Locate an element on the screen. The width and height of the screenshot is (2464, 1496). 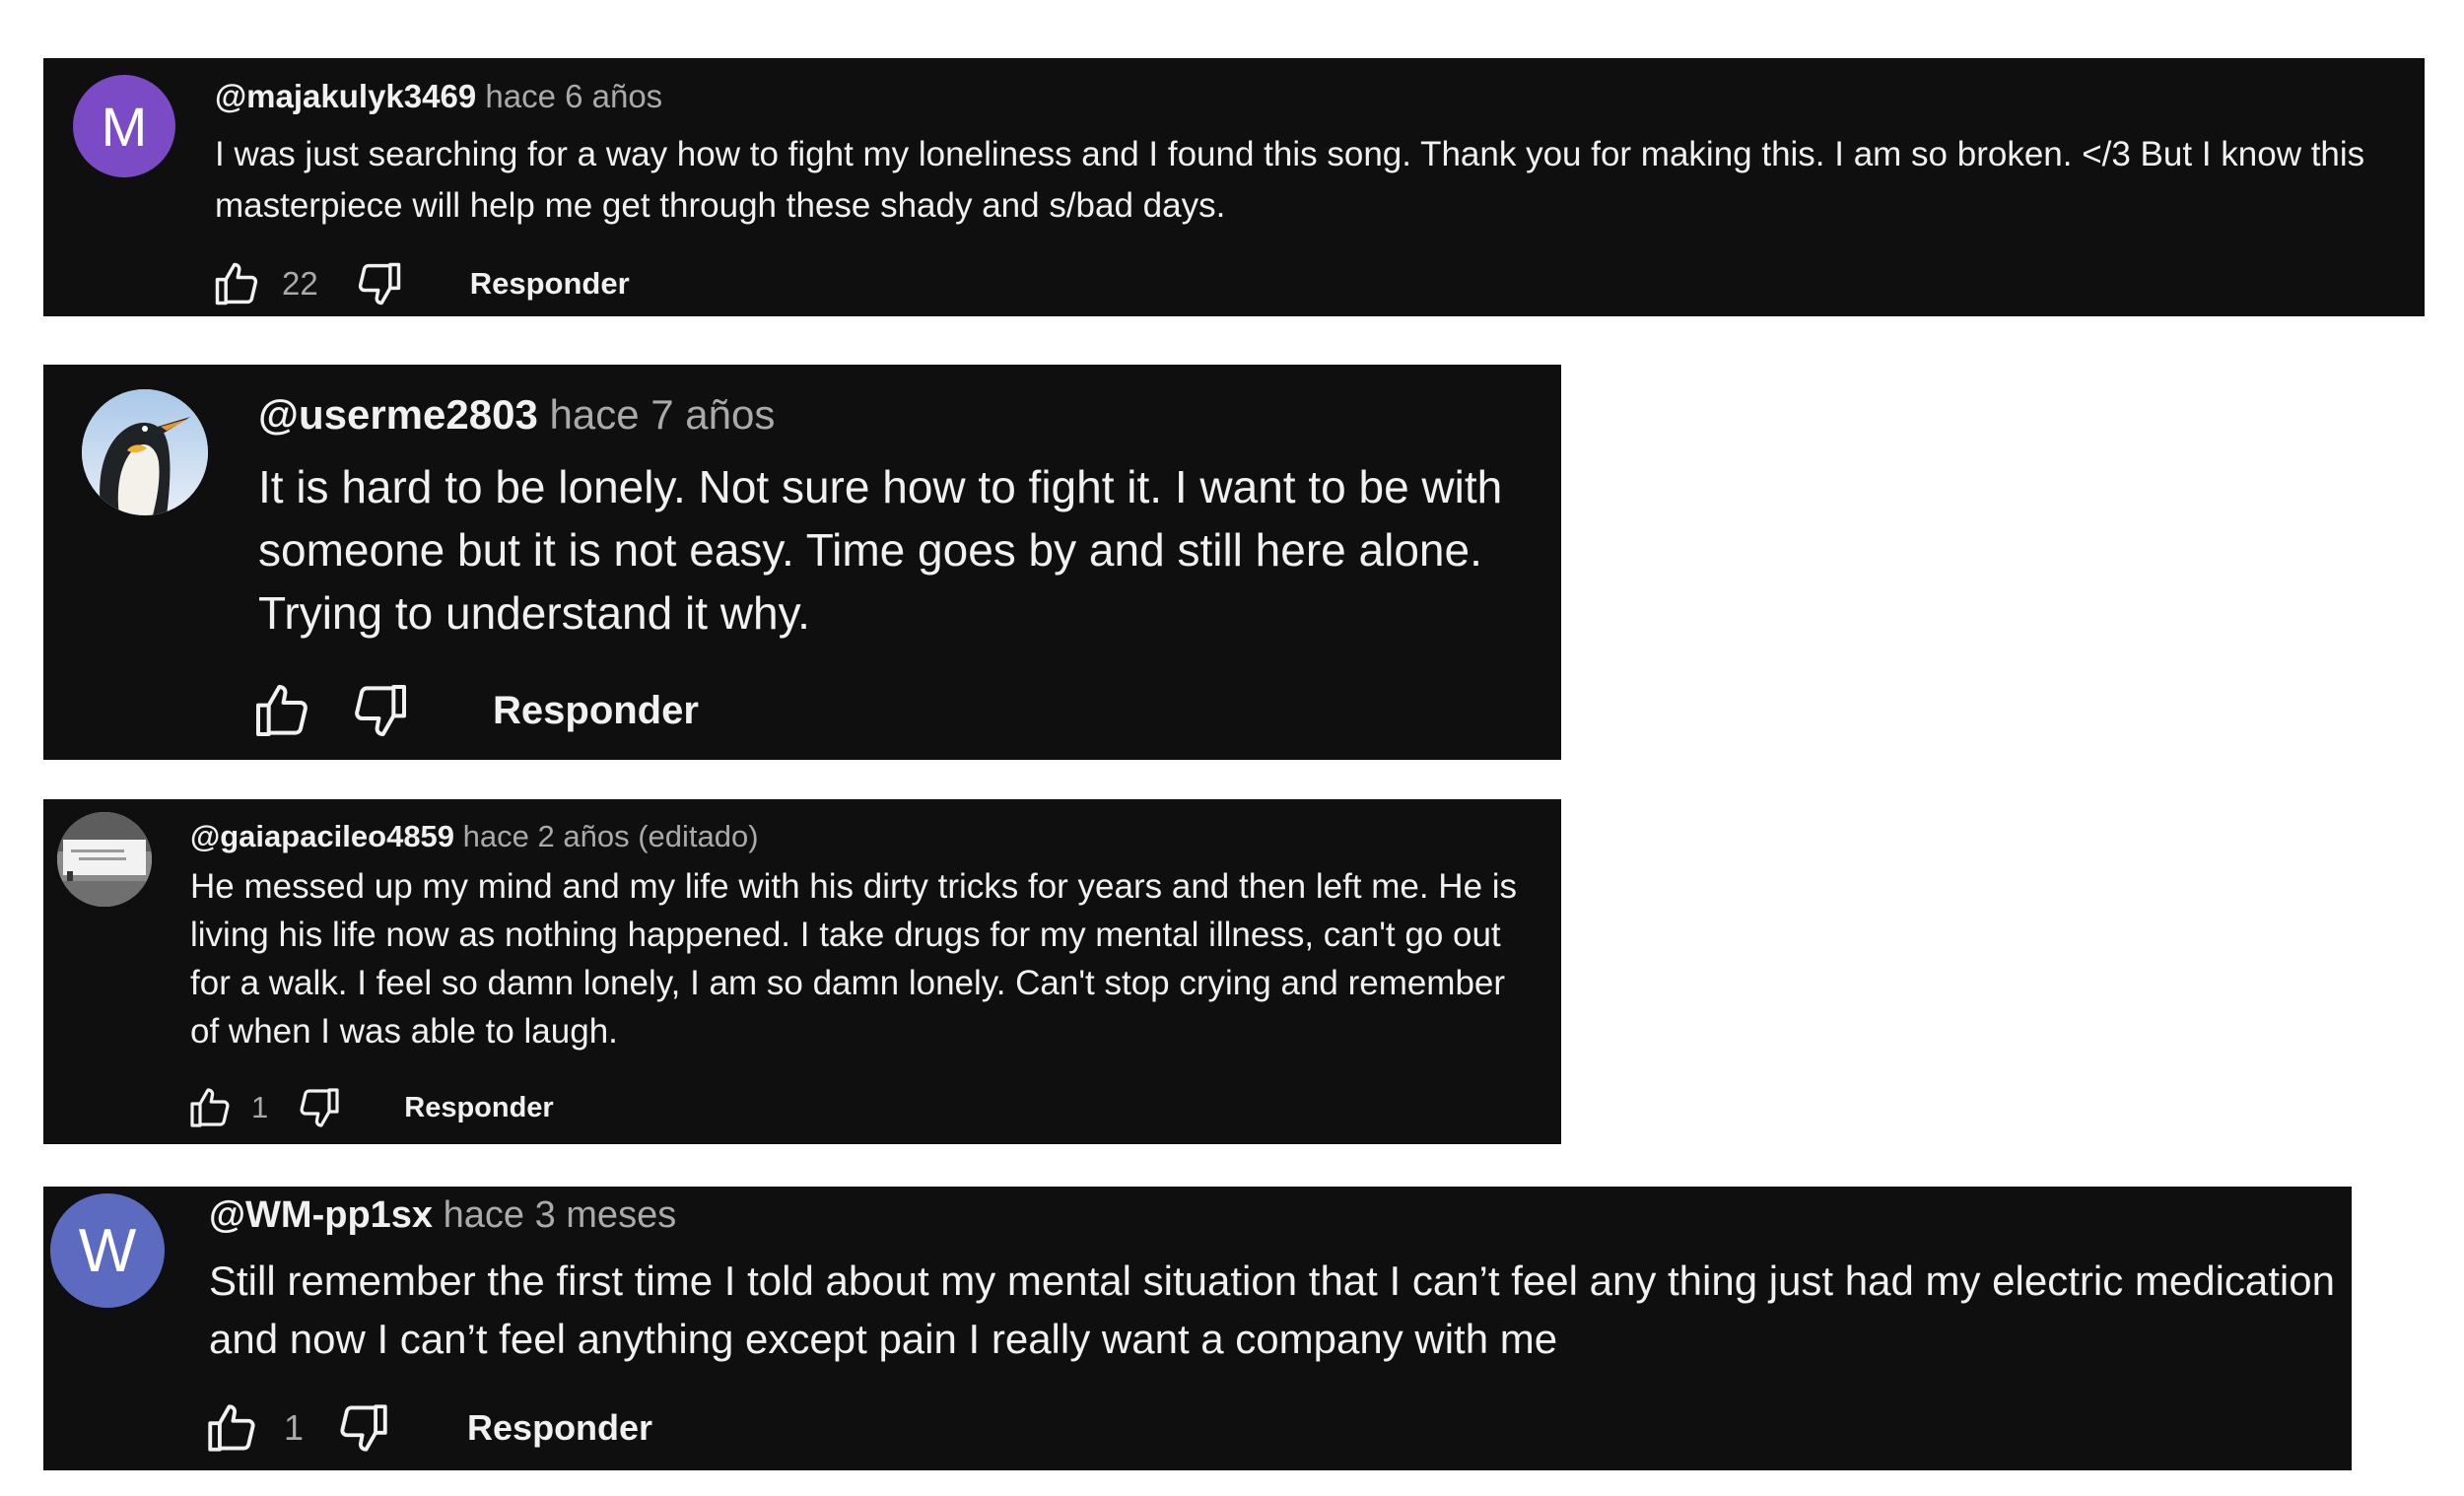
comment-actions: 22 Responder is located at coordinates (420, 283).